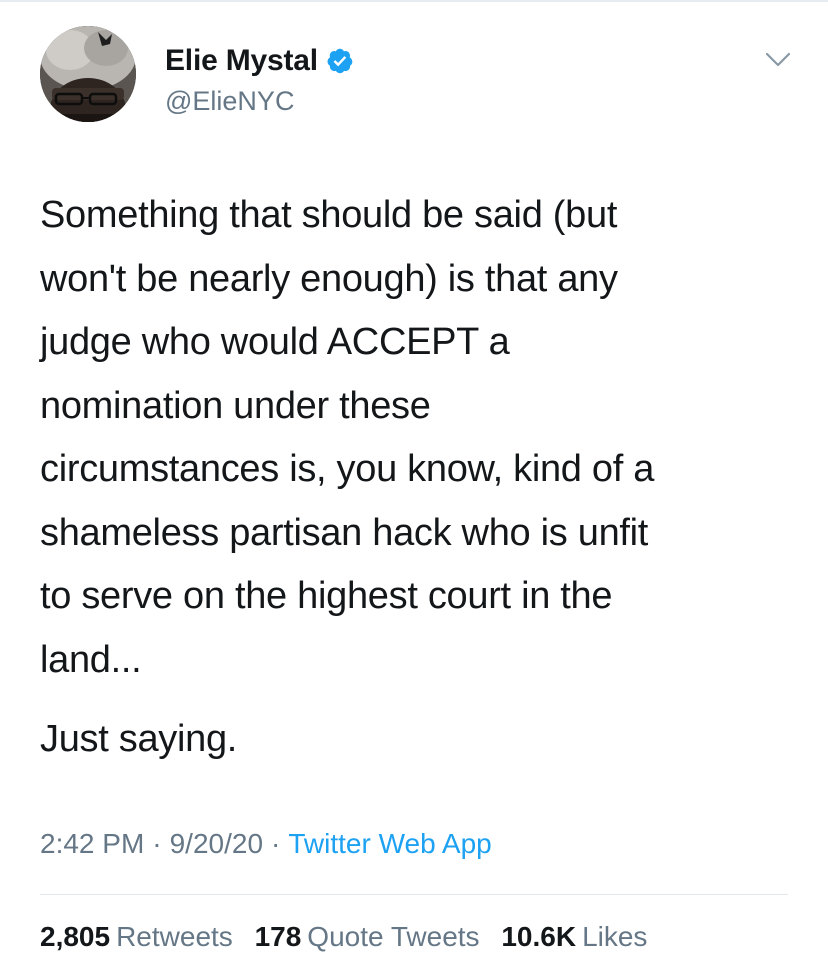 This screenshot has width=828, height=977. Describe the element at coordinates (393, 936) in the screenshot. I see `quote-tweets-label: Quote Tweets` at that location.